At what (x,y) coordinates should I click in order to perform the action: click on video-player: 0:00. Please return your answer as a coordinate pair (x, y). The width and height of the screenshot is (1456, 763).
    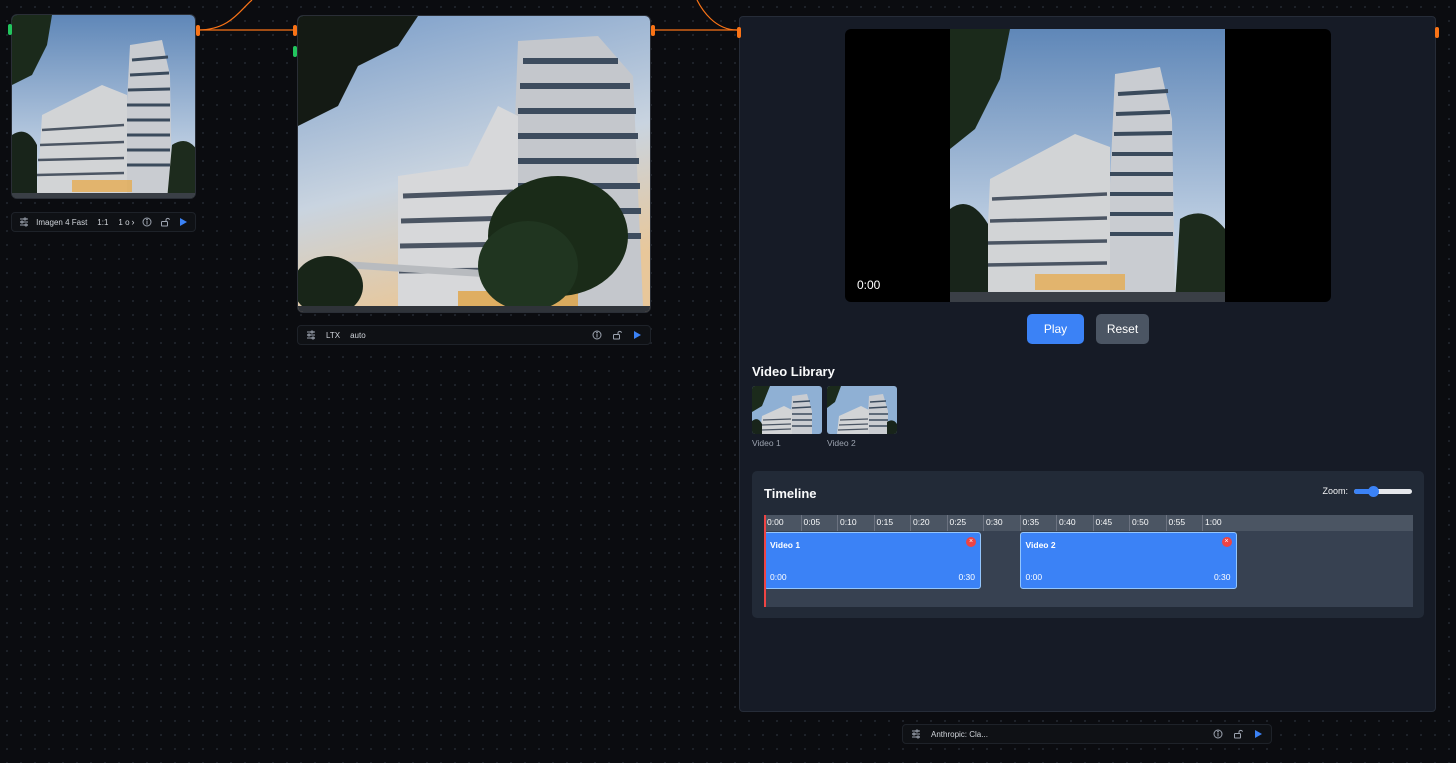
    Looking at the image, I should click on (1088, 165).